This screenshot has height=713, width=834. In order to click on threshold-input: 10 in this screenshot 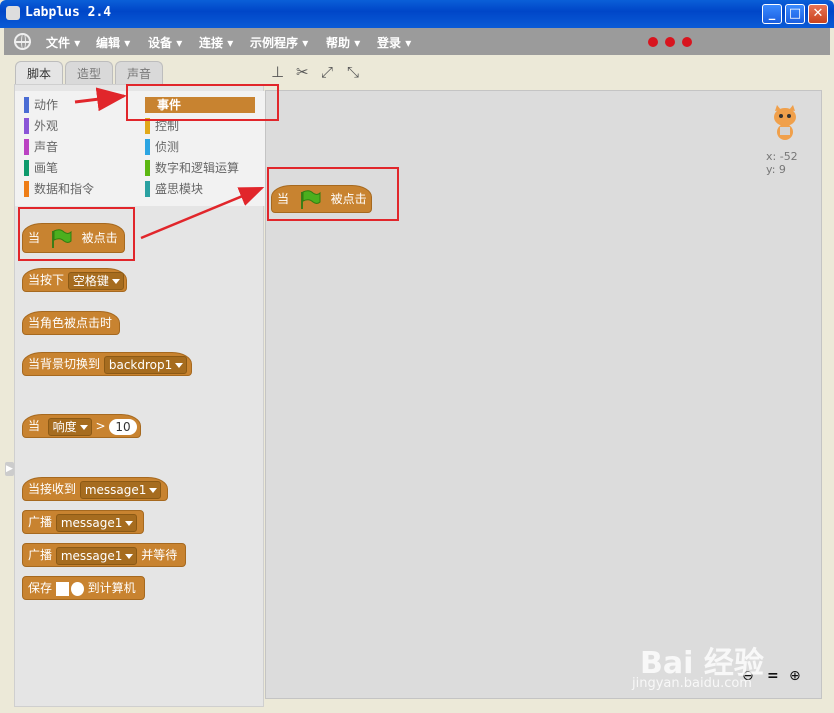, I will do `click(123, 426)`.